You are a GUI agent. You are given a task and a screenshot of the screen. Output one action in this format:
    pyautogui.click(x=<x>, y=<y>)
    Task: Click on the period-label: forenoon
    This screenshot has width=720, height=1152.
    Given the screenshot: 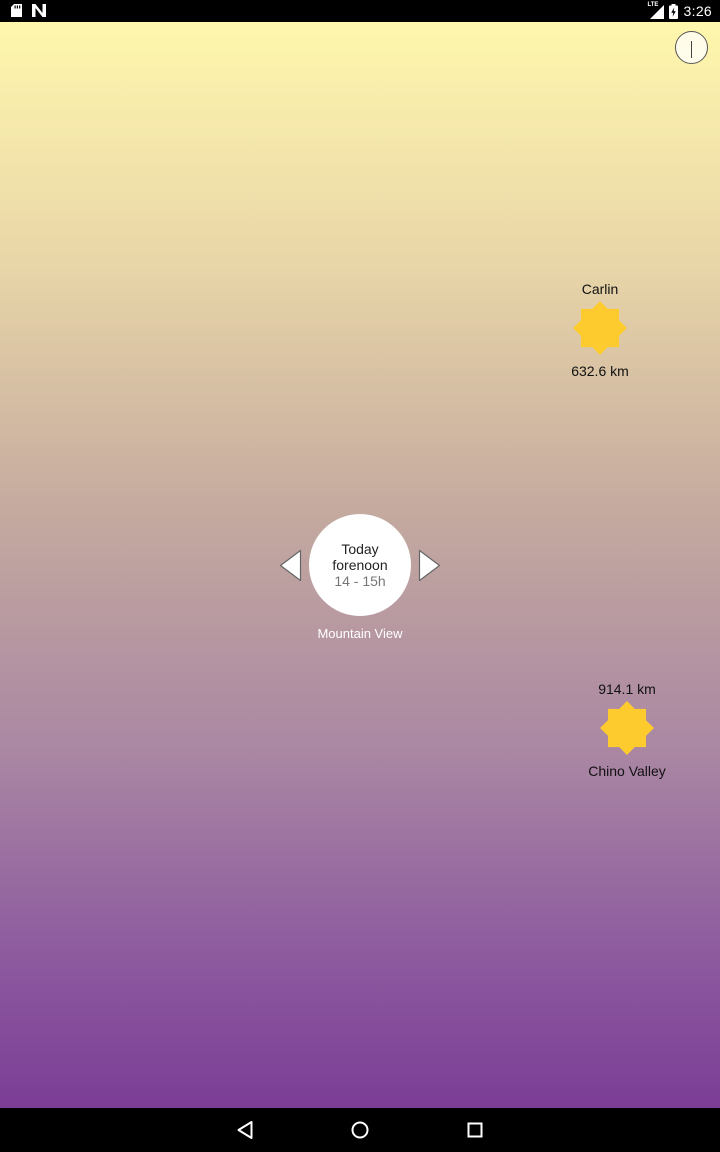 What is the action you would take?
    pyautogui.click(x=360, y=565)
    